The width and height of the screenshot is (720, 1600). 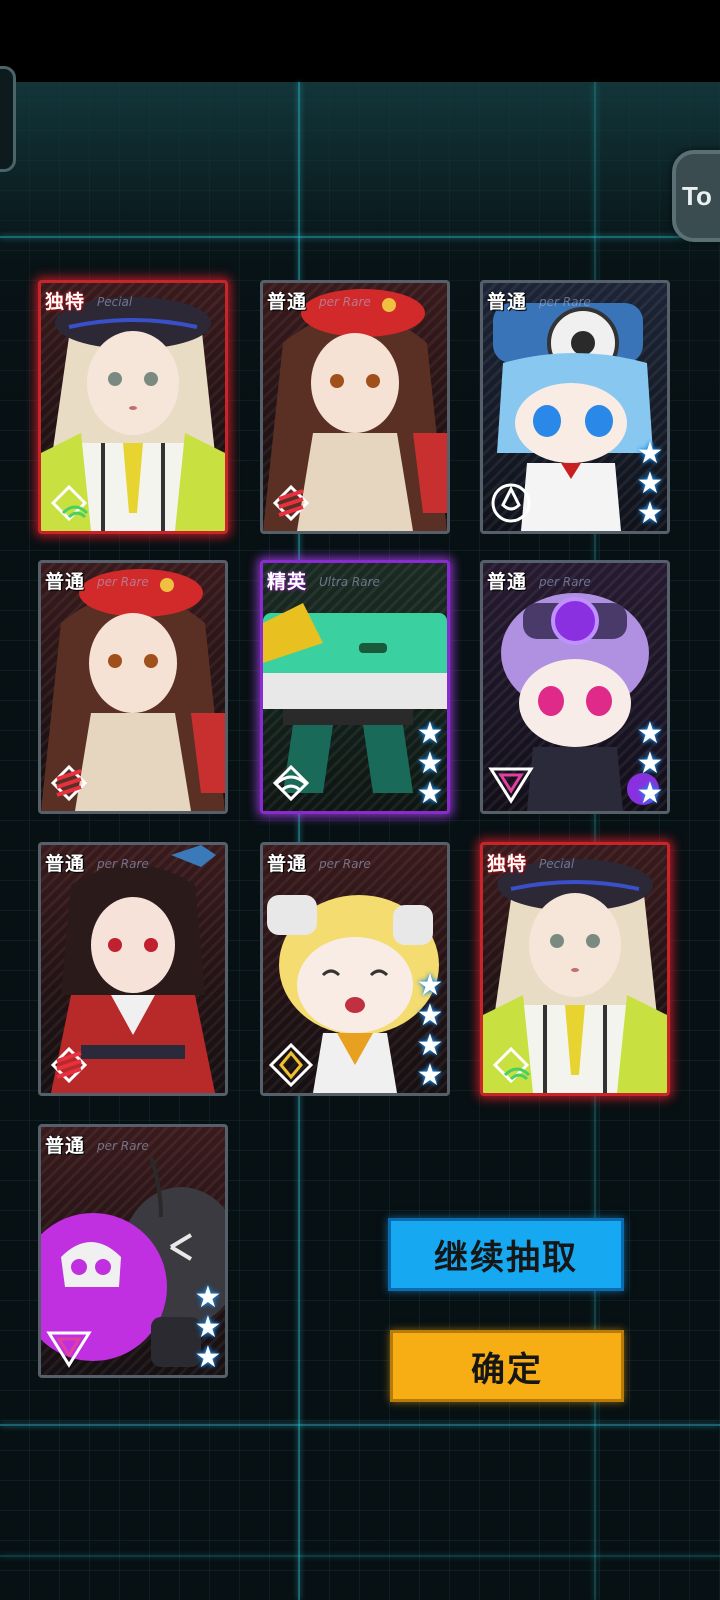 What do you see at coordinates (287, 582) in the screenshot?
I see `rarity-label: 精英` at bounding box center [287, 582].